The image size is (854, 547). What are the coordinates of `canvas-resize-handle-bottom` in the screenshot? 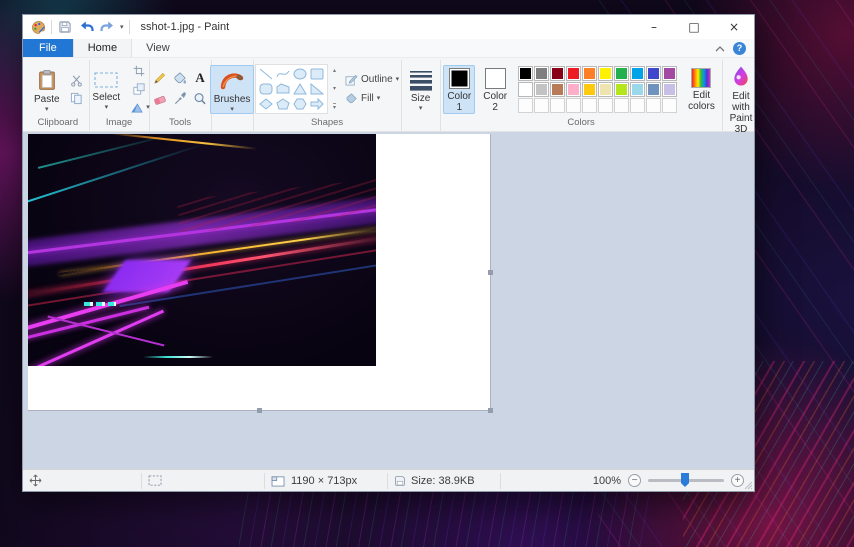 It's located at (259, 410).